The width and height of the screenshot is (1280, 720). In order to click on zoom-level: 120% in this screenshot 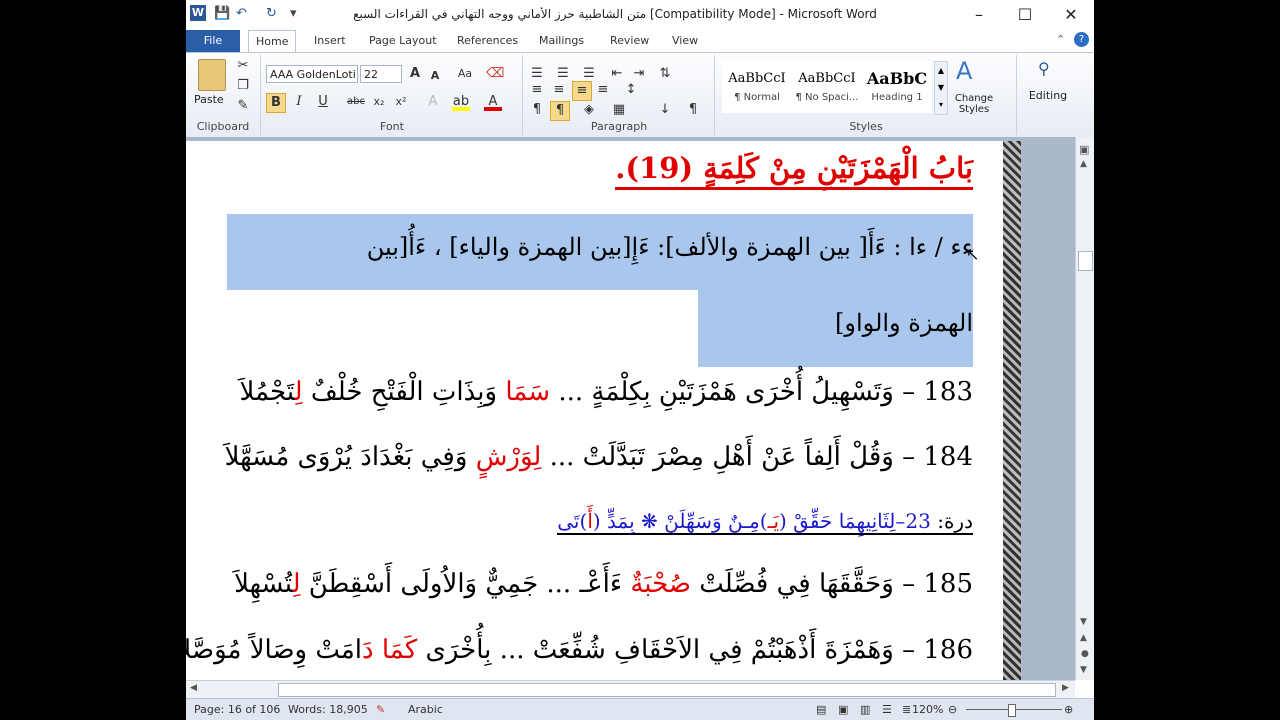, I will do `click(927, 709)`.